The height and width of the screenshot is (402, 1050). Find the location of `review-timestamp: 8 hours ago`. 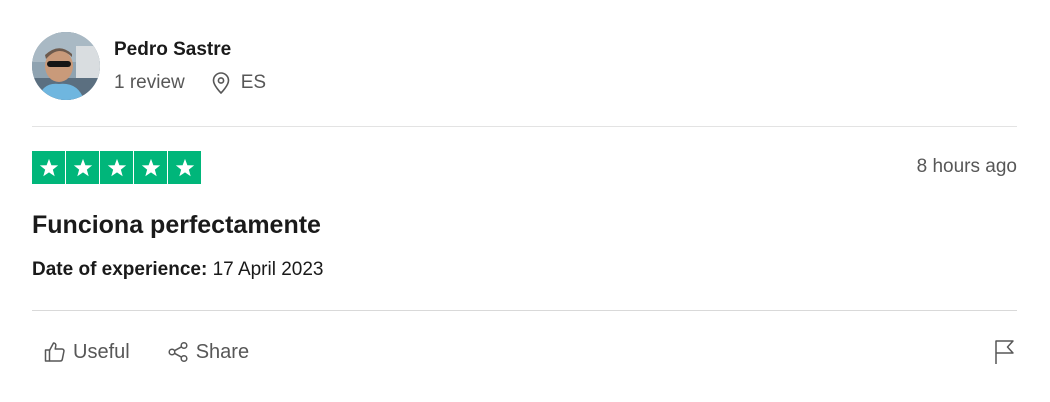

review-timestamp: 8 hours ago is located at coordinates (966, 166).